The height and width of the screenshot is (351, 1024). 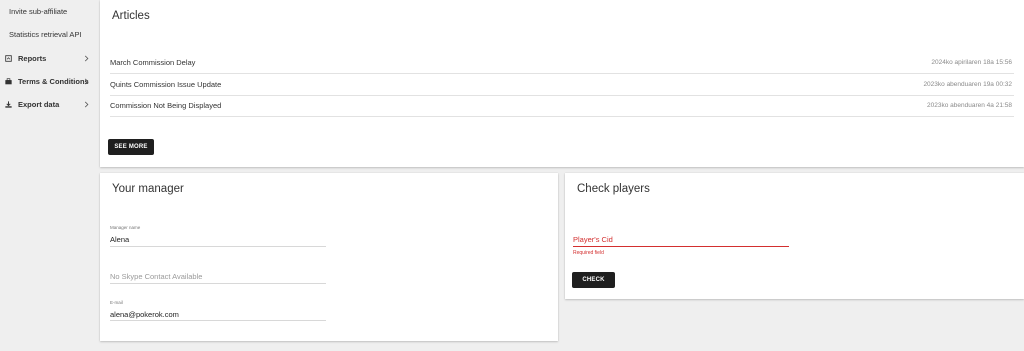 I want to click on article-date: 2024ko apirilaren 18a 15:56, so click(x=971, y=62).